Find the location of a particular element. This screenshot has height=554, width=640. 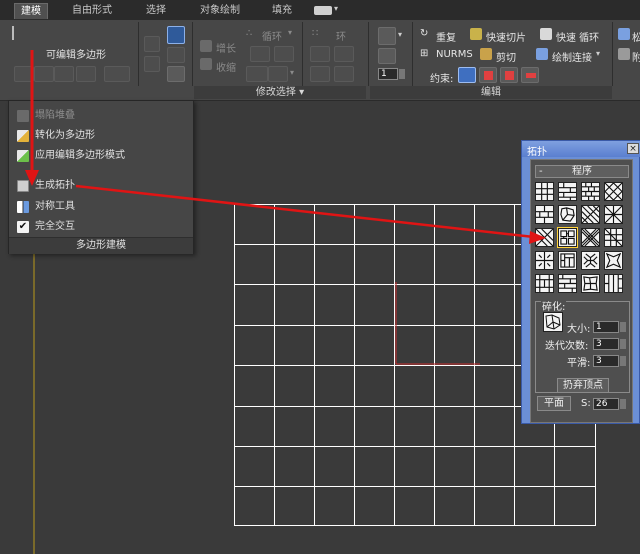

pivot-button is located at coordinates (176, 74).